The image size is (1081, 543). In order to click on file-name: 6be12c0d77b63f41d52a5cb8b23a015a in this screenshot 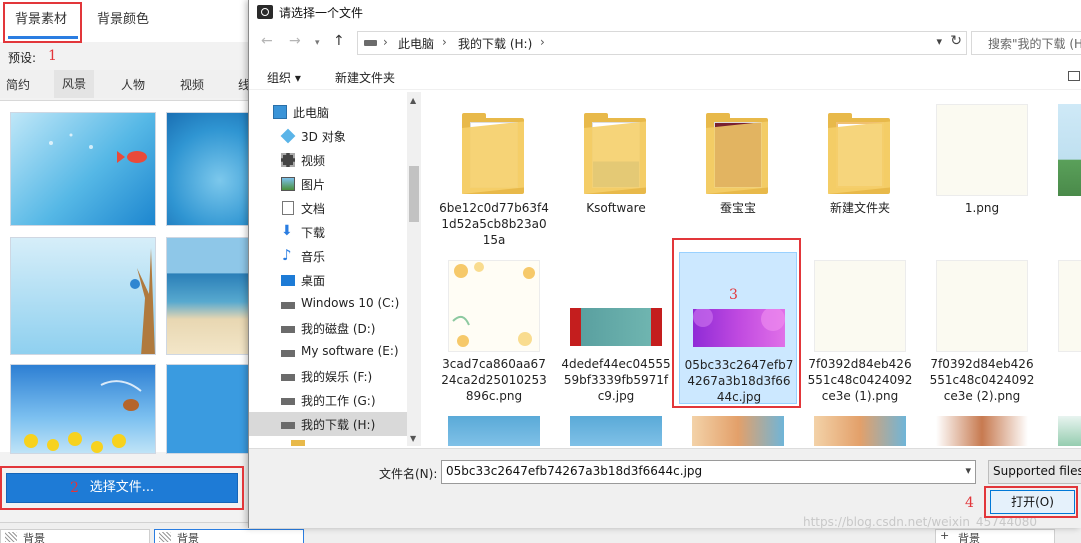, I will do `click(494, 224)`.